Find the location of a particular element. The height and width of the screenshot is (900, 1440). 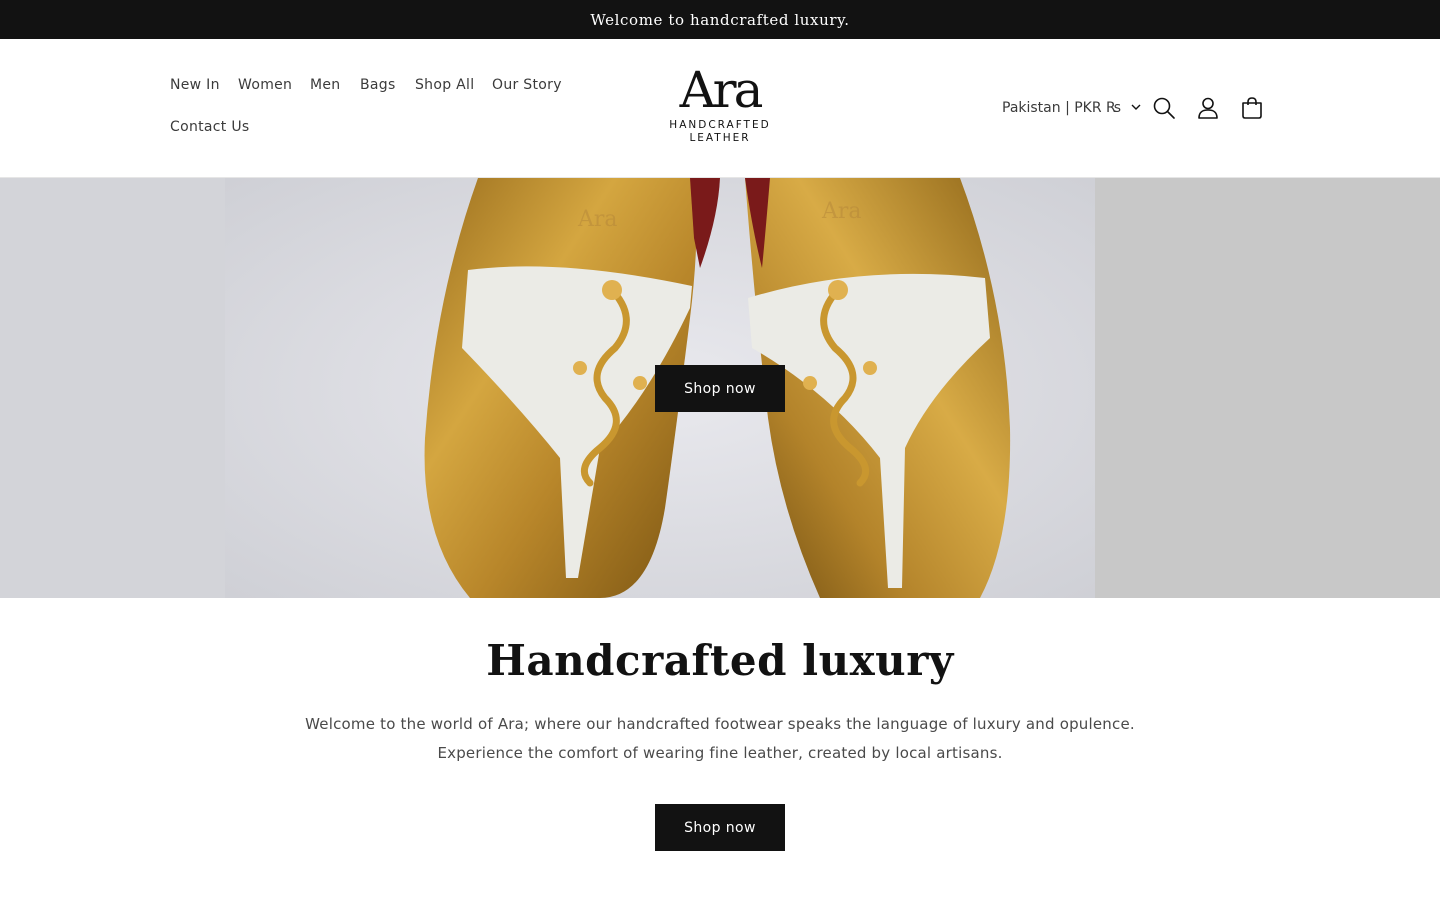

logo-line-2: LEATHER is located at coordinates (720, 138).